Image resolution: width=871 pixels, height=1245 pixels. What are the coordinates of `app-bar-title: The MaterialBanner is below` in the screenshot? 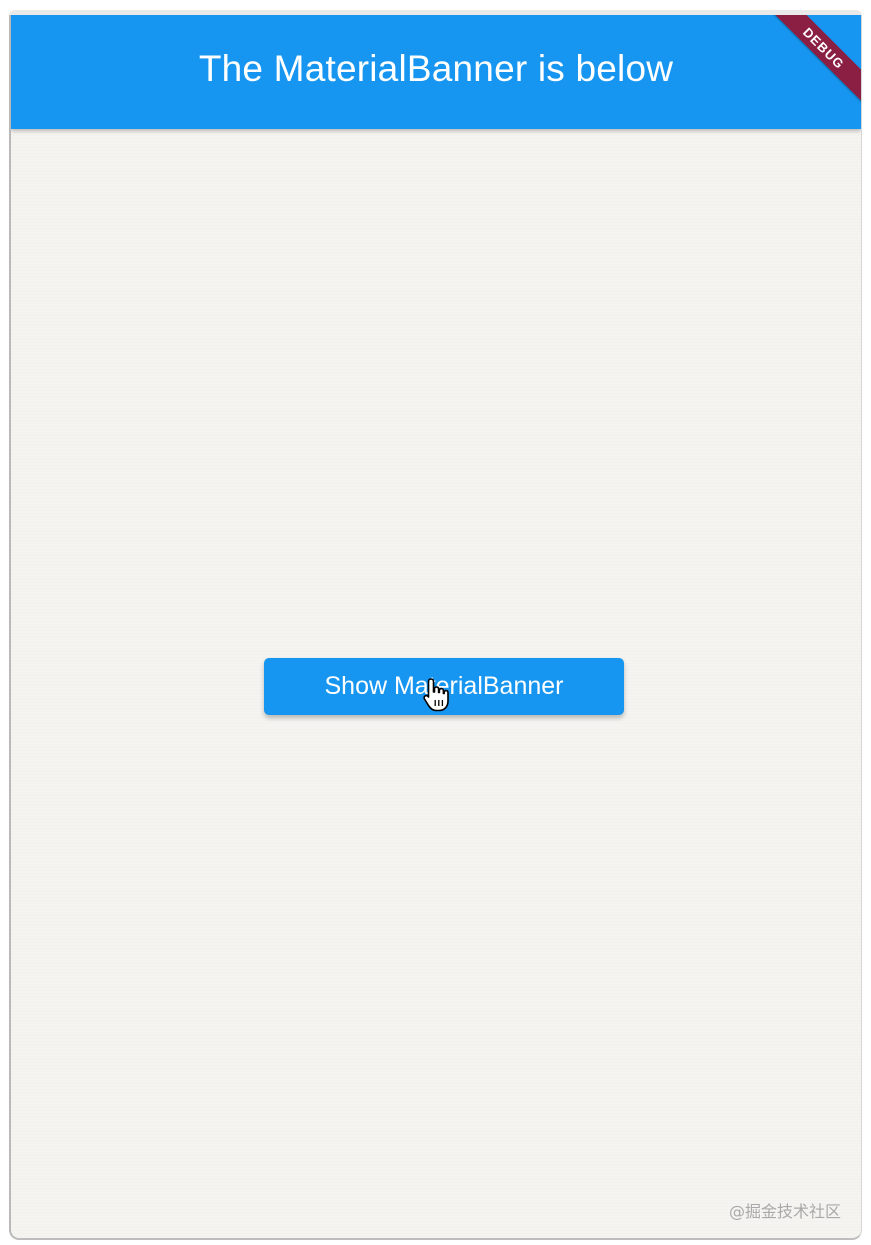 It's located at (436, 68).